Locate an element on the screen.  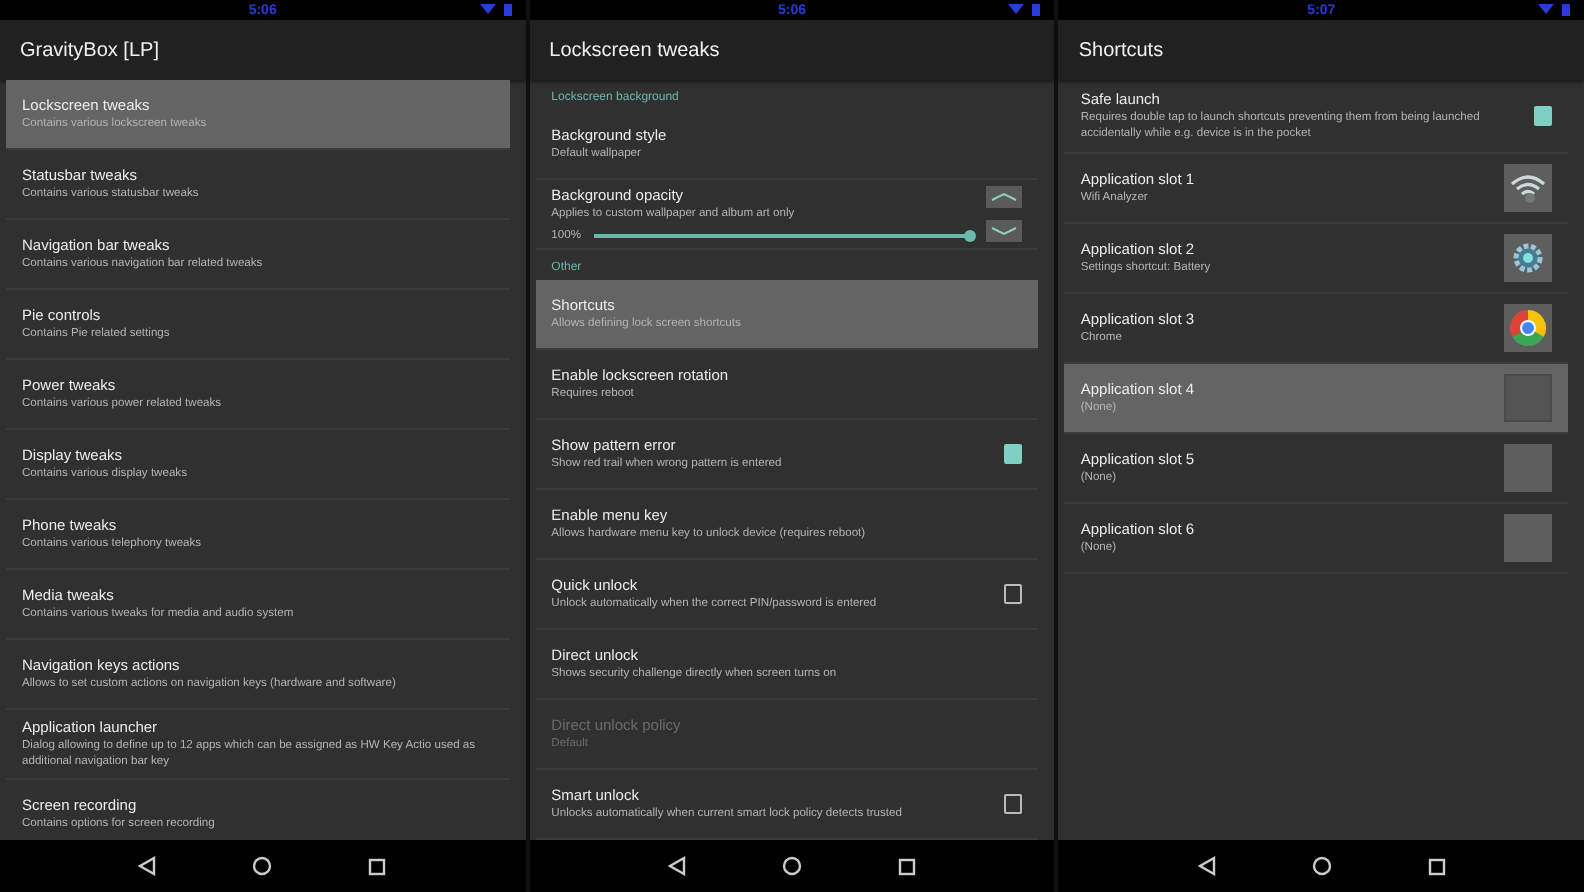
chevron-down-icon is located at coordinates (1004, 231).